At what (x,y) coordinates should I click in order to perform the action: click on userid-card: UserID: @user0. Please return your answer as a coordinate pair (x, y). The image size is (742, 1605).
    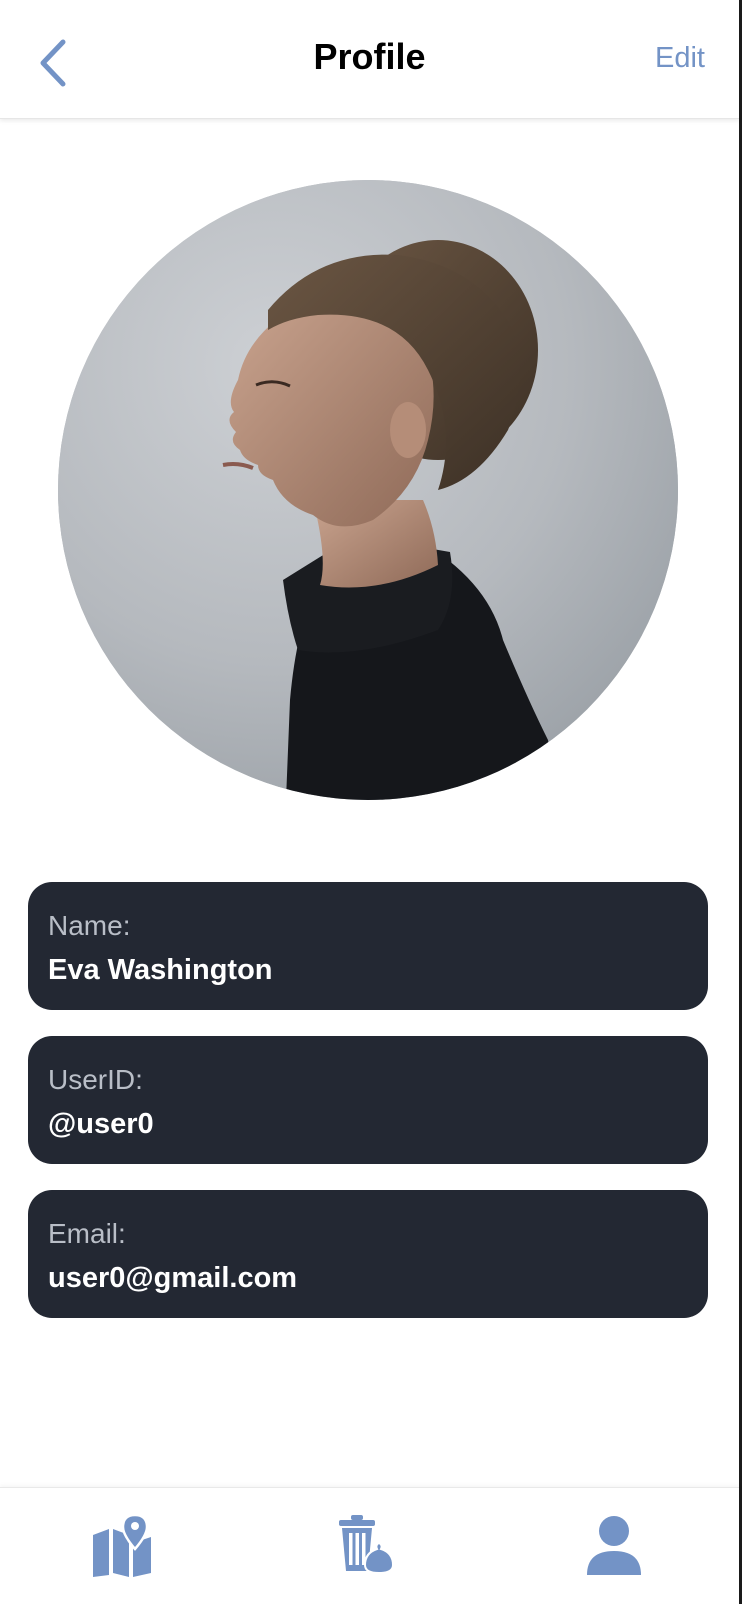
    Looking at the image, I should click on (368, 1100).